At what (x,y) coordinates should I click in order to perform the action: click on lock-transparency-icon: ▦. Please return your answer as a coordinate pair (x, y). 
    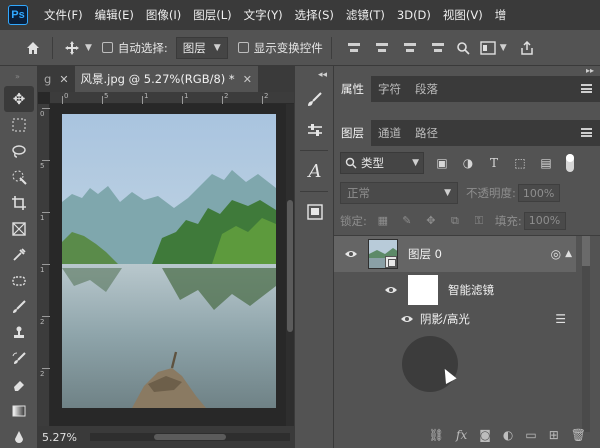
    Looking at the image, I should click on (383, 221).